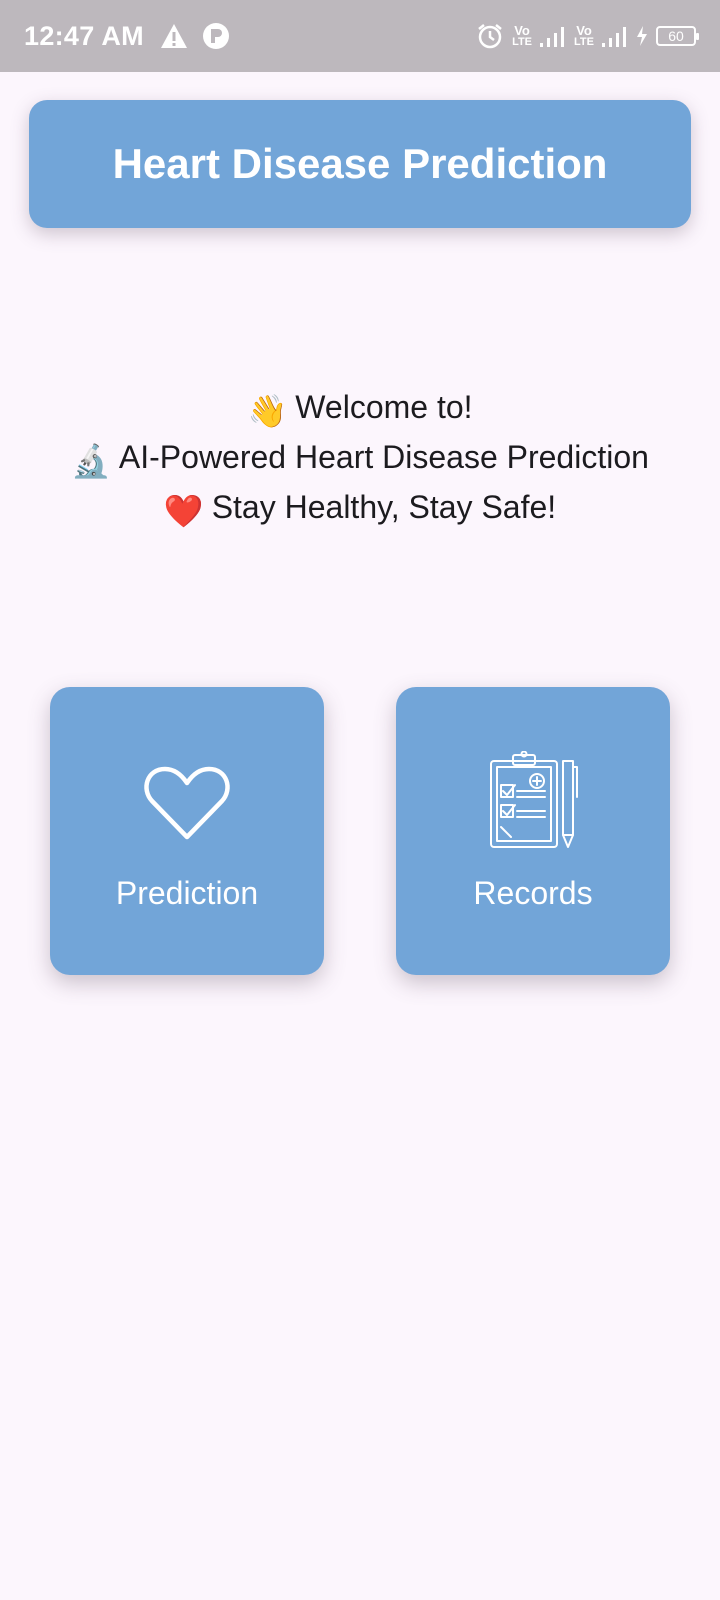 The width and height of the screenshot is (720, 1600). What do you see at coordinates (677, 36) in the screenshot?
I see `battery-indicator: 60` at bounding box center [677, 36].